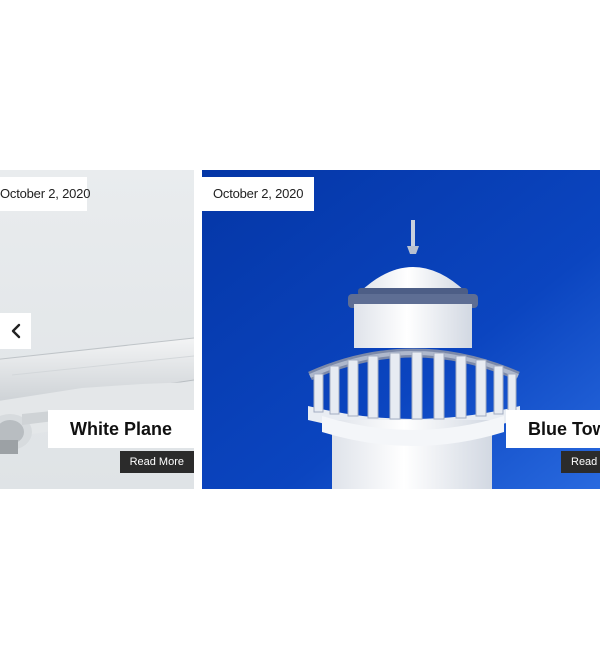  I want to click on carousel-prev-button, so click(15, 331).